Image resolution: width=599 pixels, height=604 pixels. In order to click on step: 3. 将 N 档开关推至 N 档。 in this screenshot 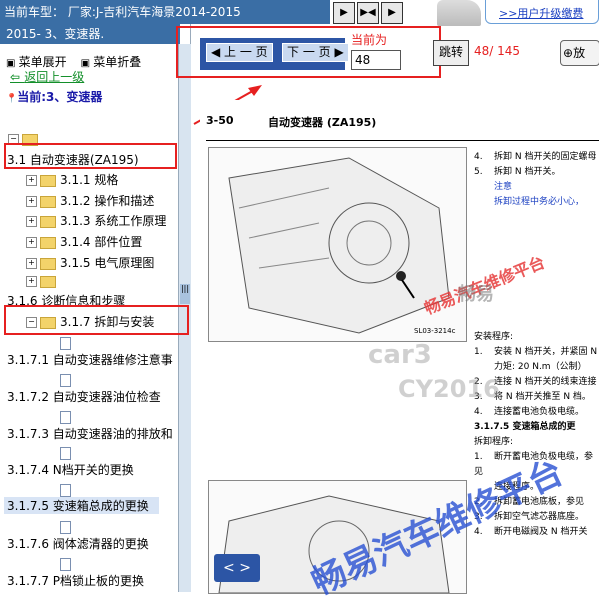, I will do `click(532, 397)`.